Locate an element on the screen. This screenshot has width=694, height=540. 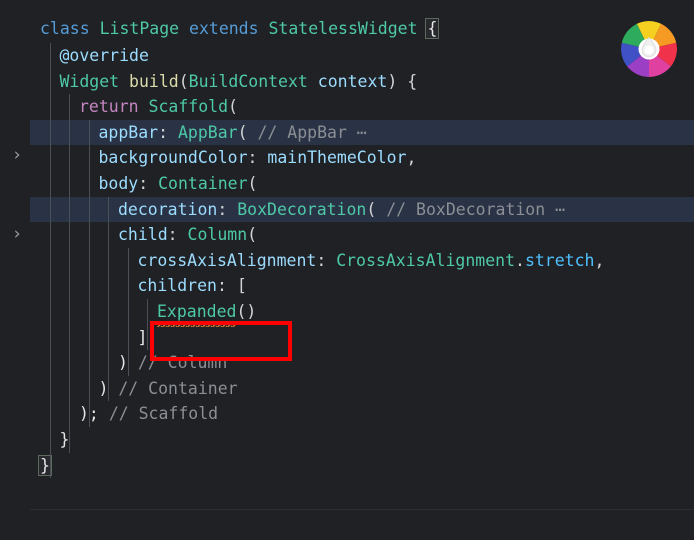
code-line-text: return Scaffold( is located at coordinates (158, 107).